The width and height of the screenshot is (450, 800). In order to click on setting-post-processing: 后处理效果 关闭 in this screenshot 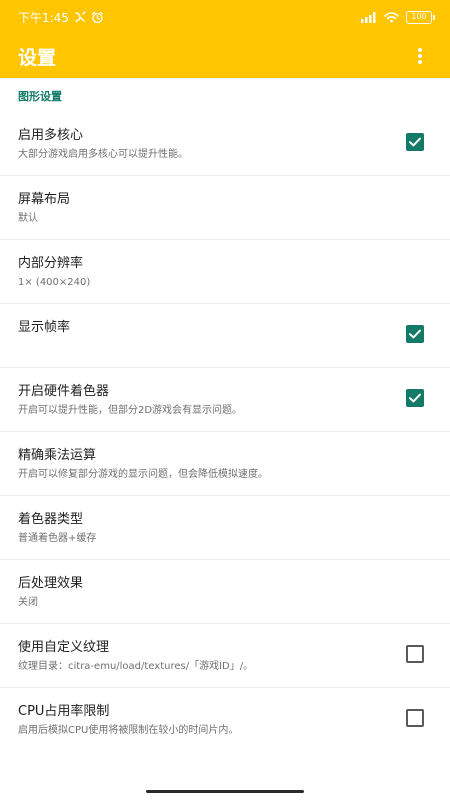, I will do `click(225, 592)`.